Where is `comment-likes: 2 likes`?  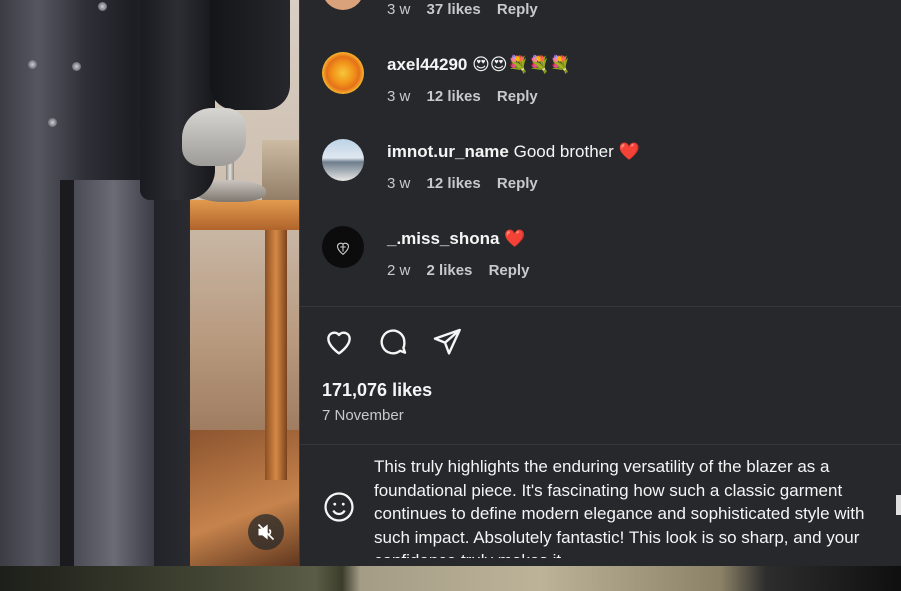 comment-likes: 2 likes is located at coordinates (450, 270).